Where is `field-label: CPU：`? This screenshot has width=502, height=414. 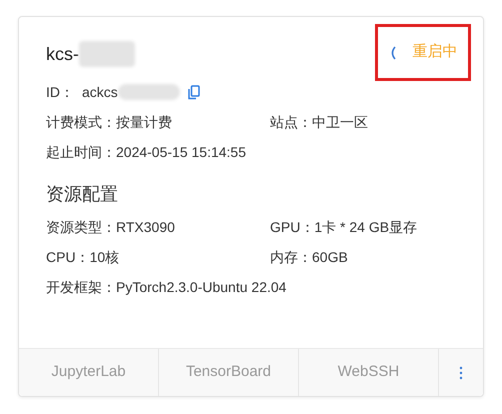 field-label: CPU： is located at coordinates (68, 257).